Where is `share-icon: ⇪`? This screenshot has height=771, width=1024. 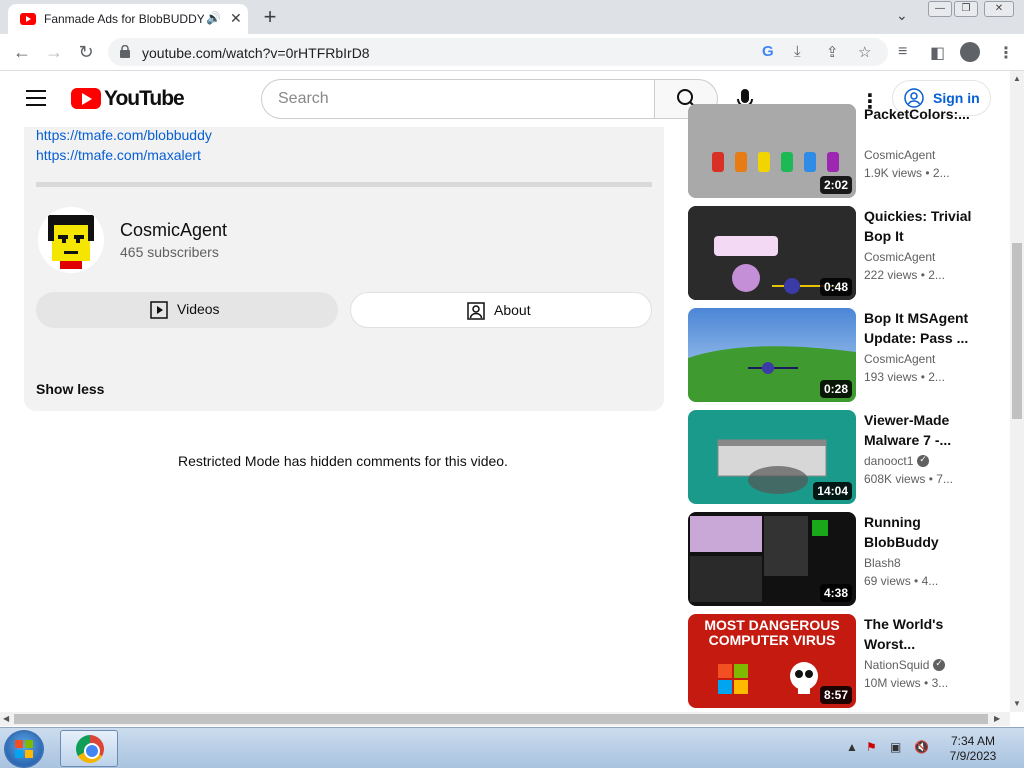
share-icon: ⇪ is located at coordinates (832, 52).